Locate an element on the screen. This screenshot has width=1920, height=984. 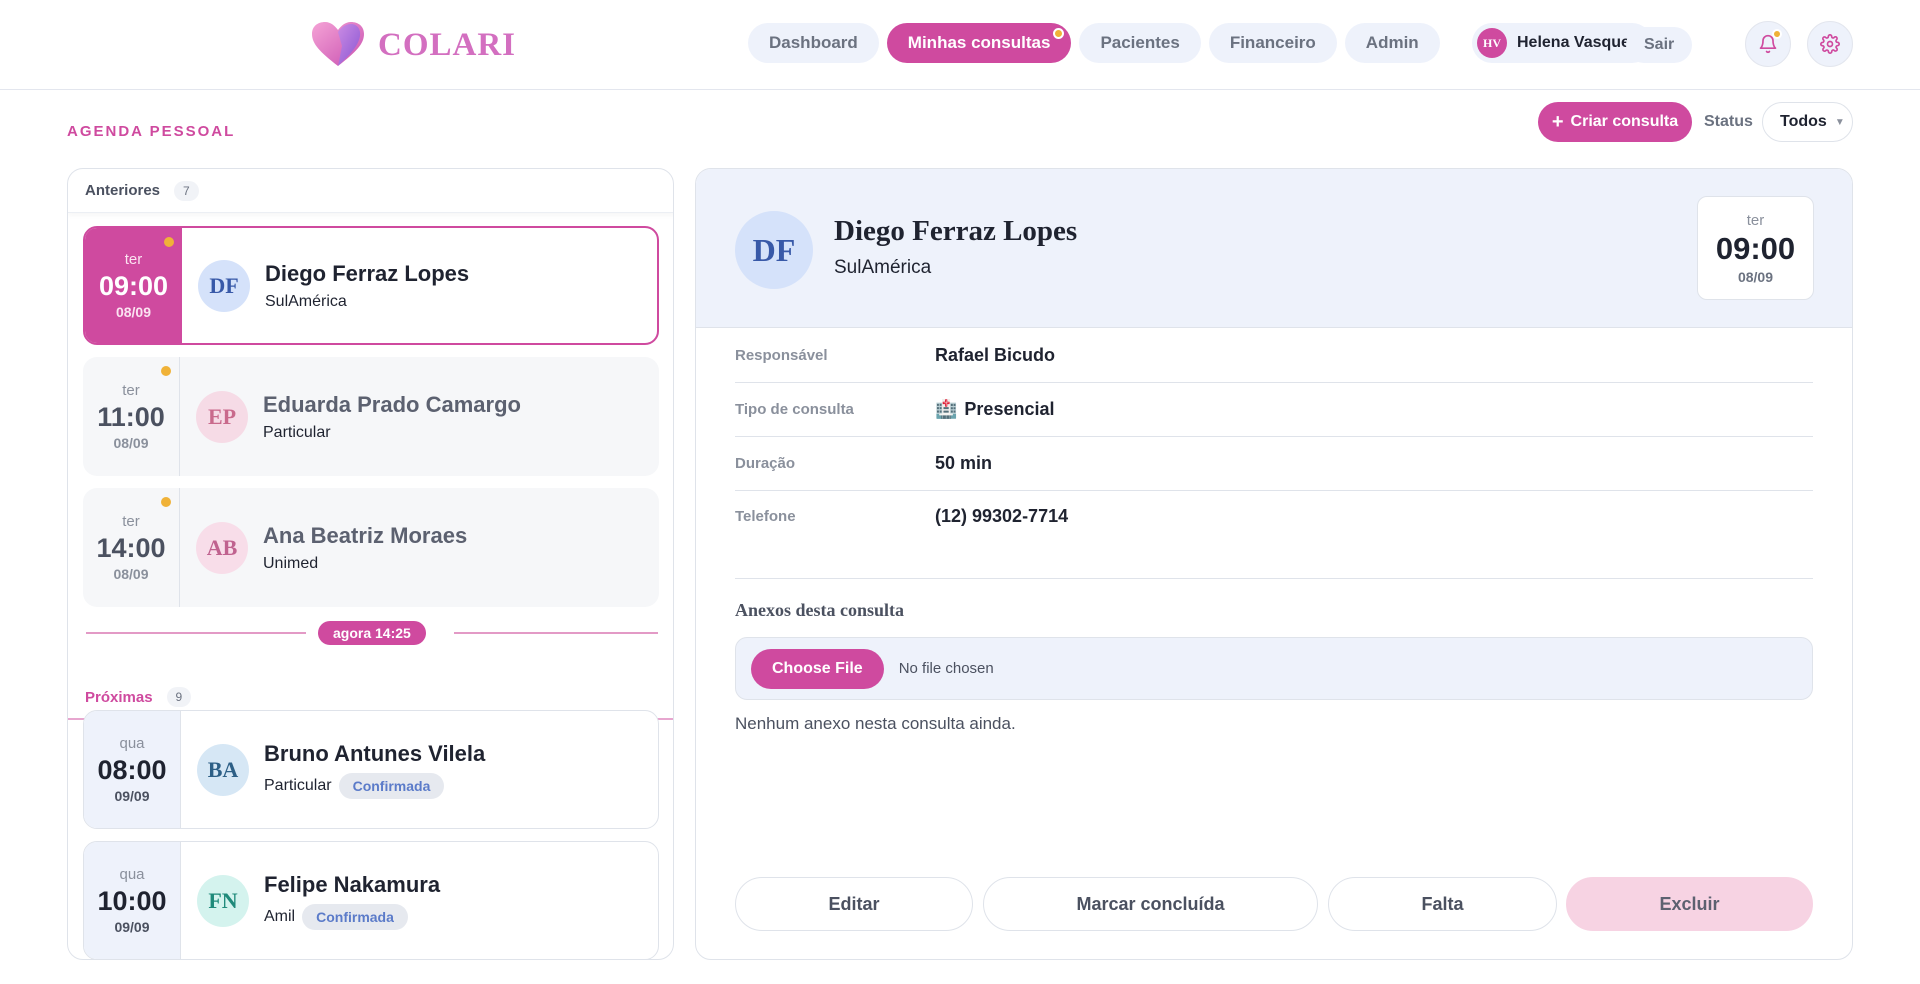
logout-button: Sair is located at coordinates (1659, 45).